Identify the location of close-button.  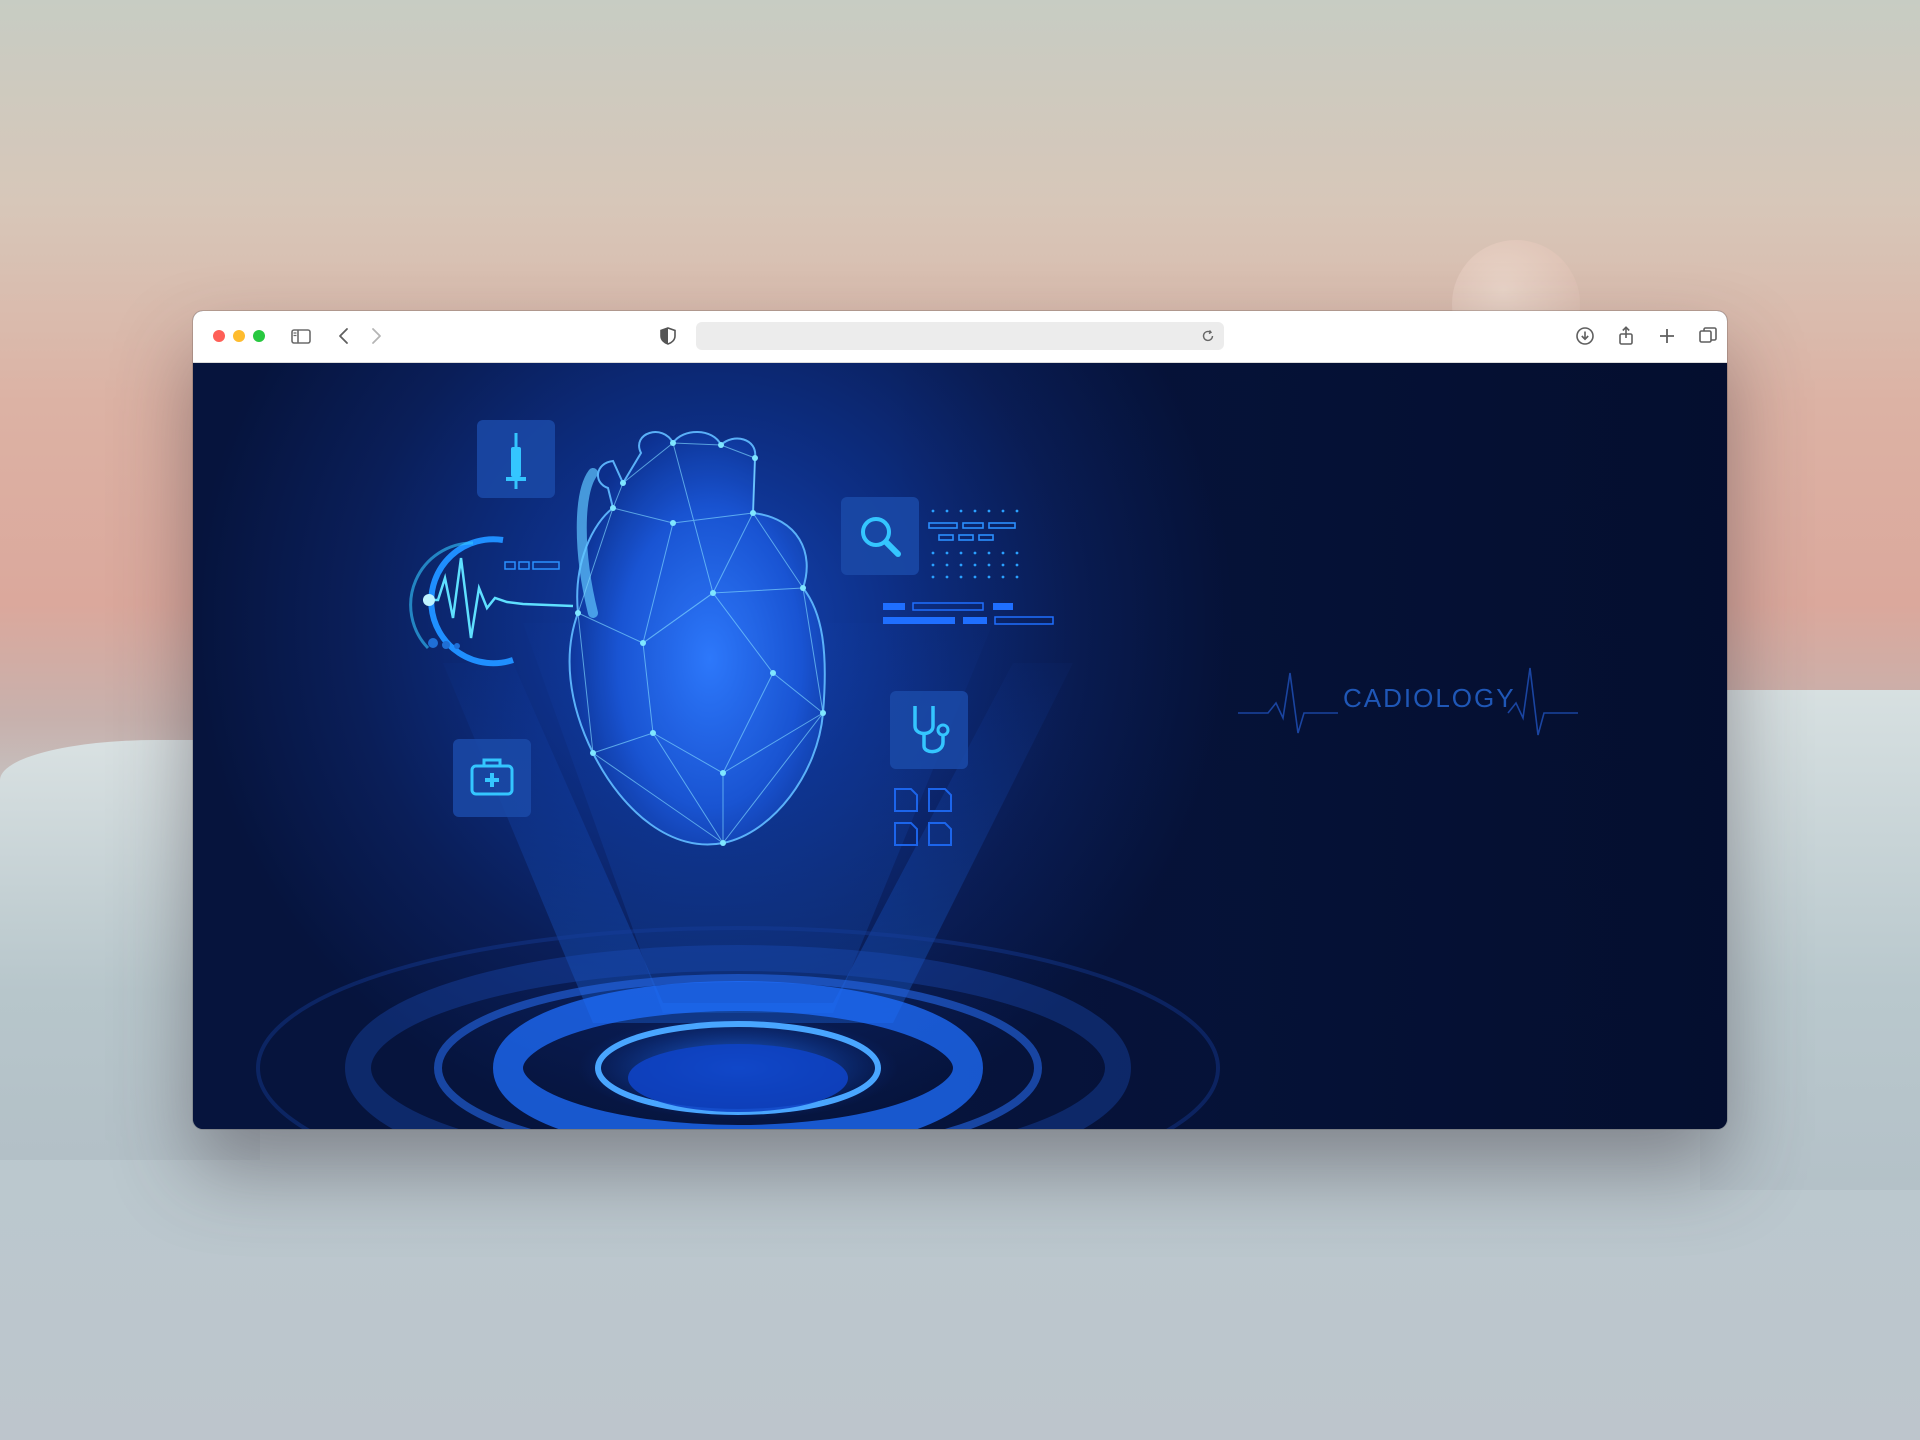
(219, 336).